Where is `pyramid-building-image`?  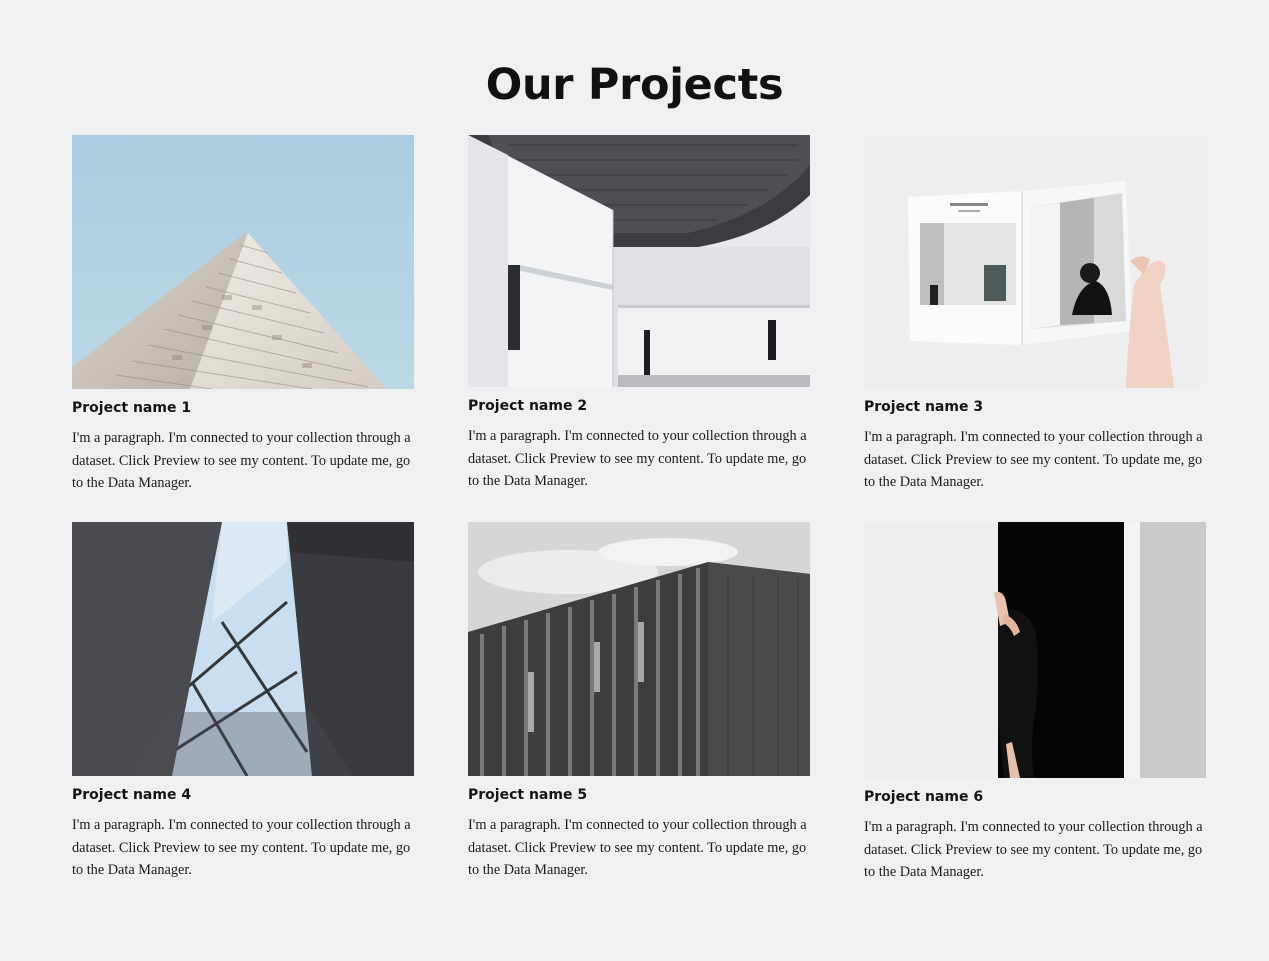 pyramid-building-image is located at coordinates (243, 262).